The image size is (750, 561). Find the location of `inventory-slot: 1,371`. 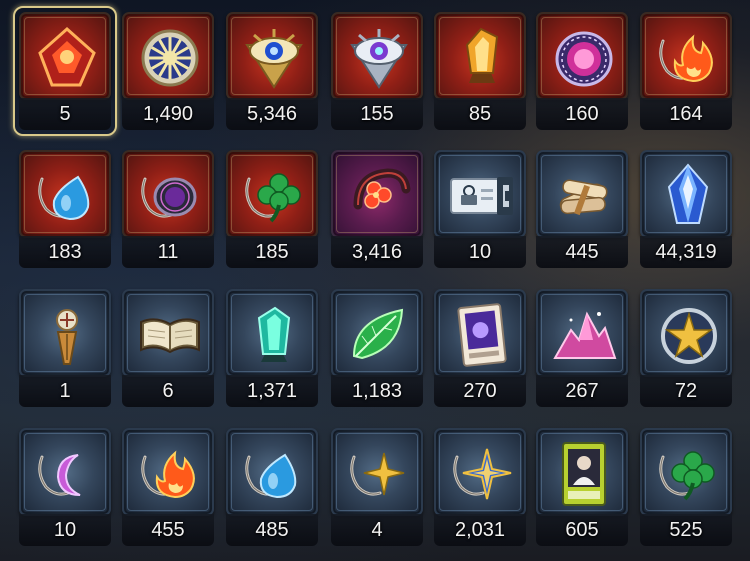

inventory-slot: 1,371 is located at coordinates (272, 348).